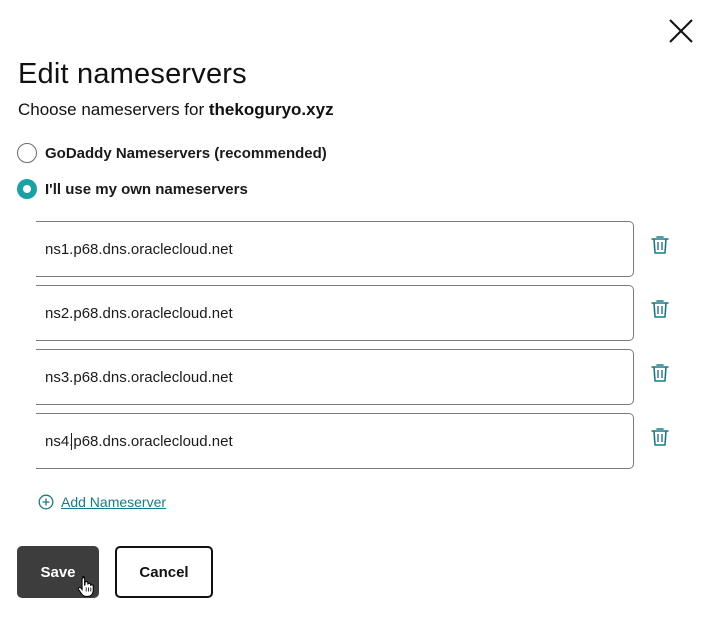  What do you see at coordinates (27, 153) in the screenshot?
I see `radio-button-unchecked` at bounding box center [27, 153].